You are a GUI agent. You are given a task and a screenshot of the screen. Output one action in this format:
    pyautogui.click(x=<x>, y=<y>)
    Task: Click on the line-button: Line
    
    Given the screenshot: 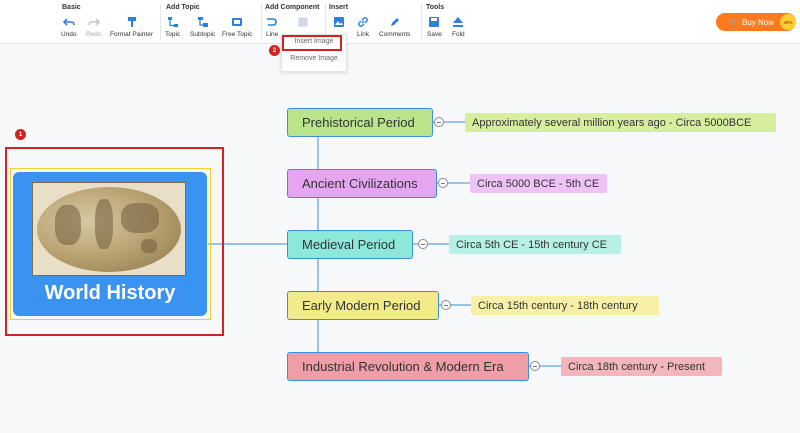 What is the action you would take?
    pyautogui.click(x=272, y=28)
    